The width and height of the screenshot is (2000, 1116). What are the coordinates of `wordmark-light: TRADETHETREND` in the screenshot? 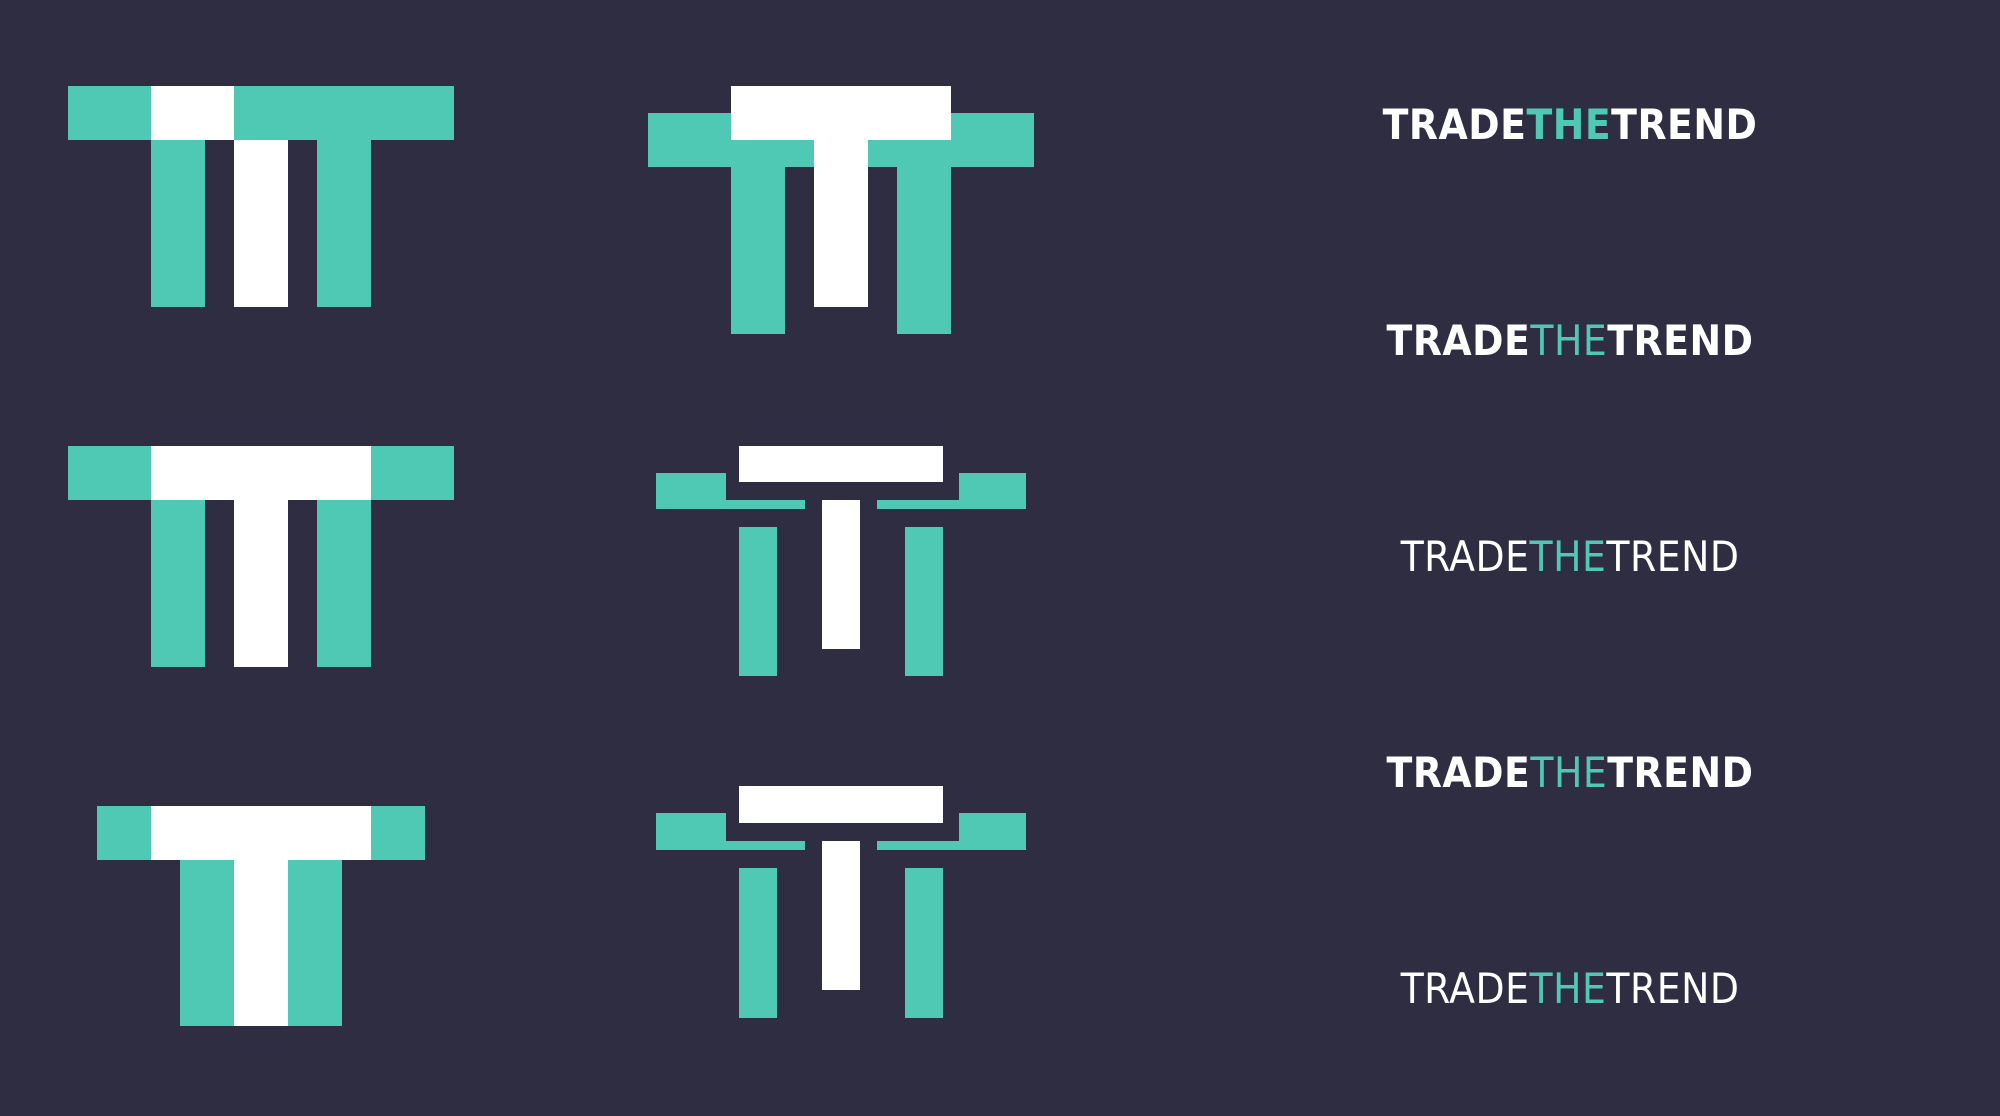 It's located at (1570, 989).